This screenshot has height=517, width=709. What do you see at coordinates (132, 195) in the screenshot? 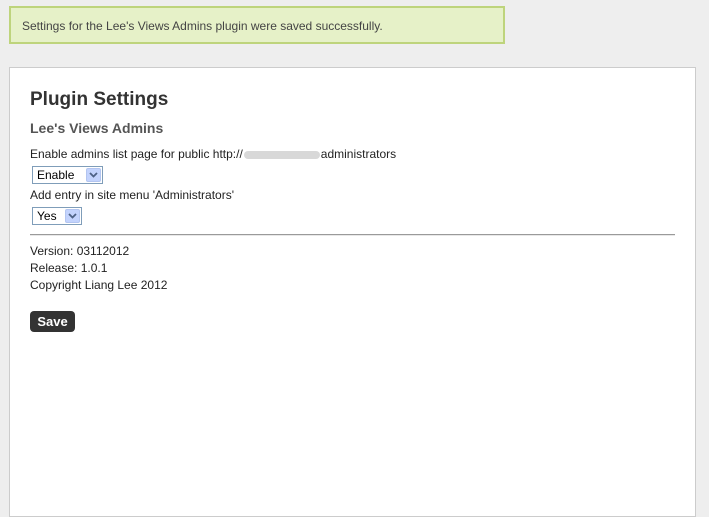
I see `site-menu-label: Add entry in site menu 'Administrators'` at bounding box center [132, 195].